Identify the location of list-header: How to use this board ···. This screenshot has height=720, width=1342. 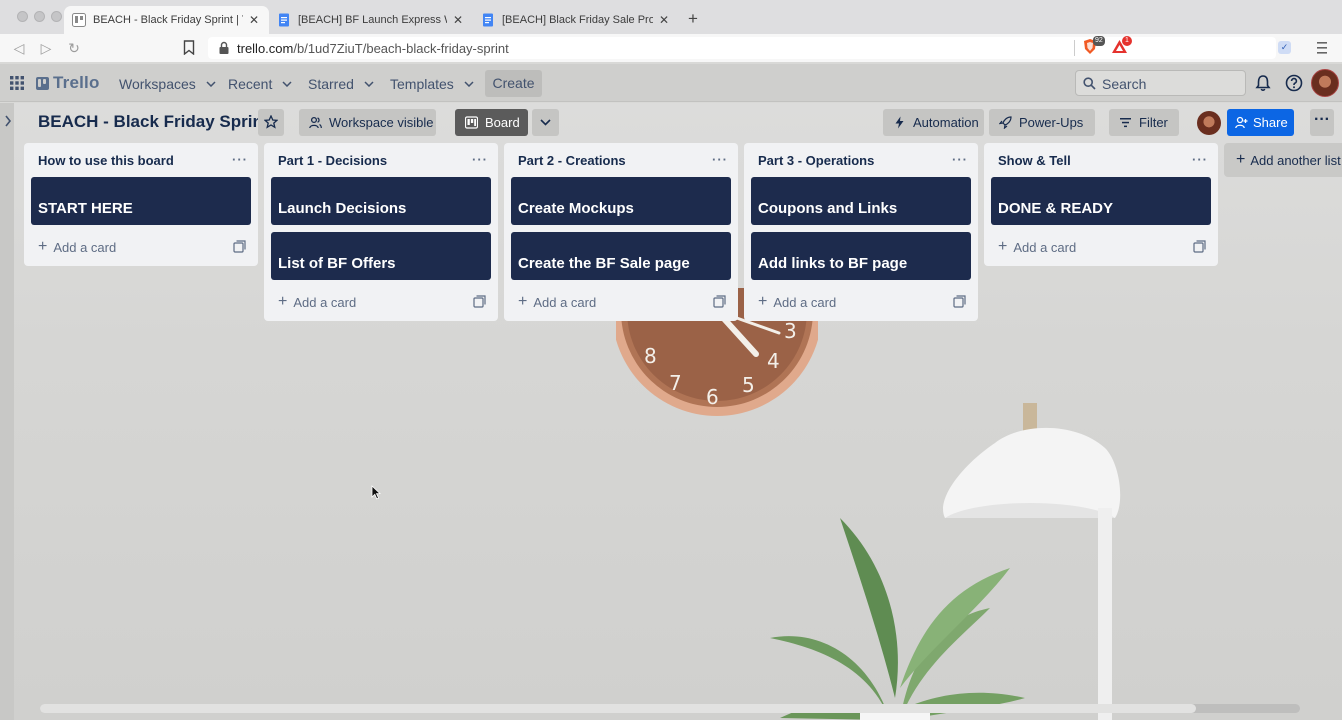
(141, 160).